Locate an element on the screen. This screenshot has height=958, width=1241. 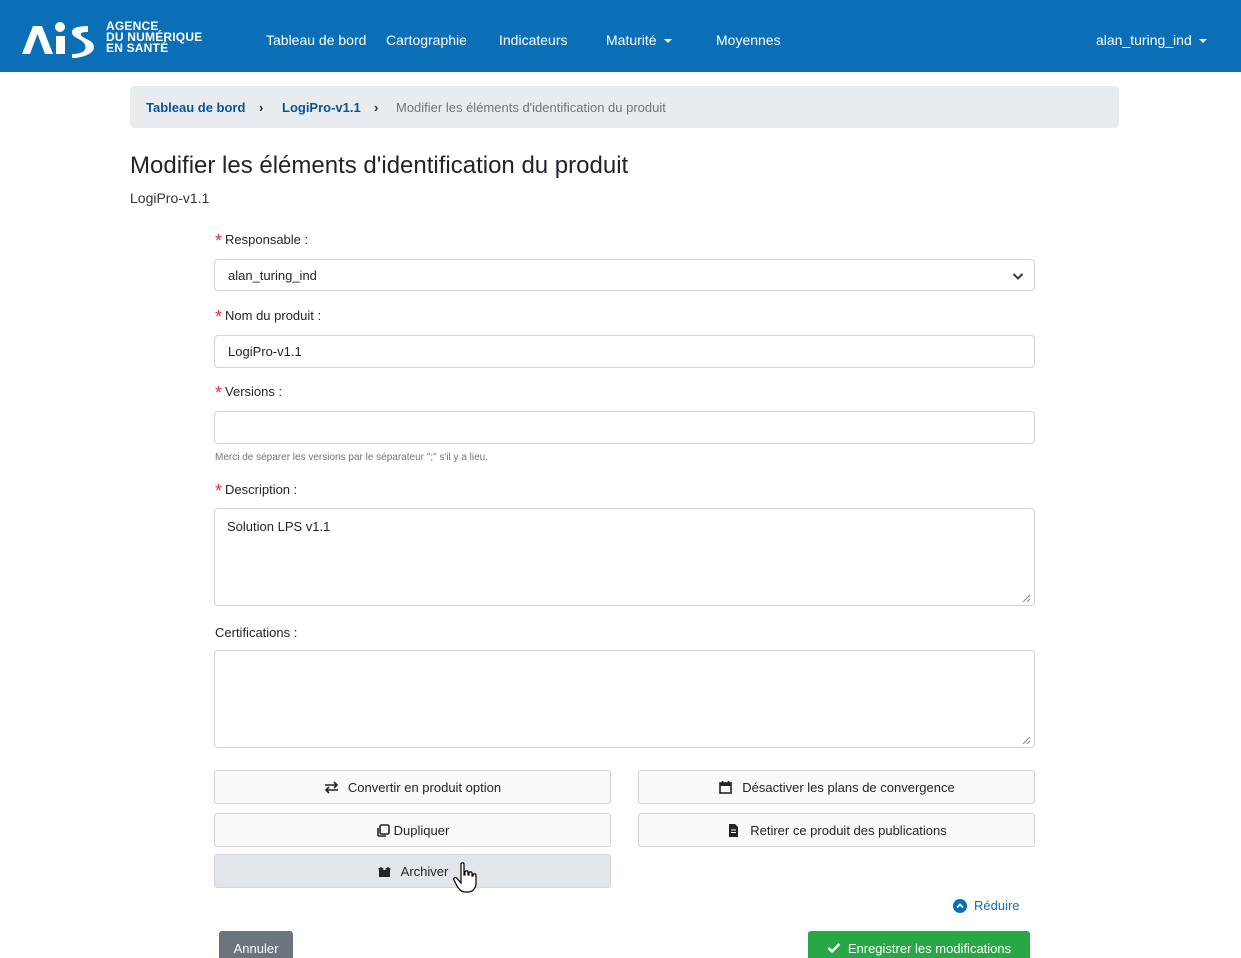
archive-label: Archiver is located at coordinates (424, 871).